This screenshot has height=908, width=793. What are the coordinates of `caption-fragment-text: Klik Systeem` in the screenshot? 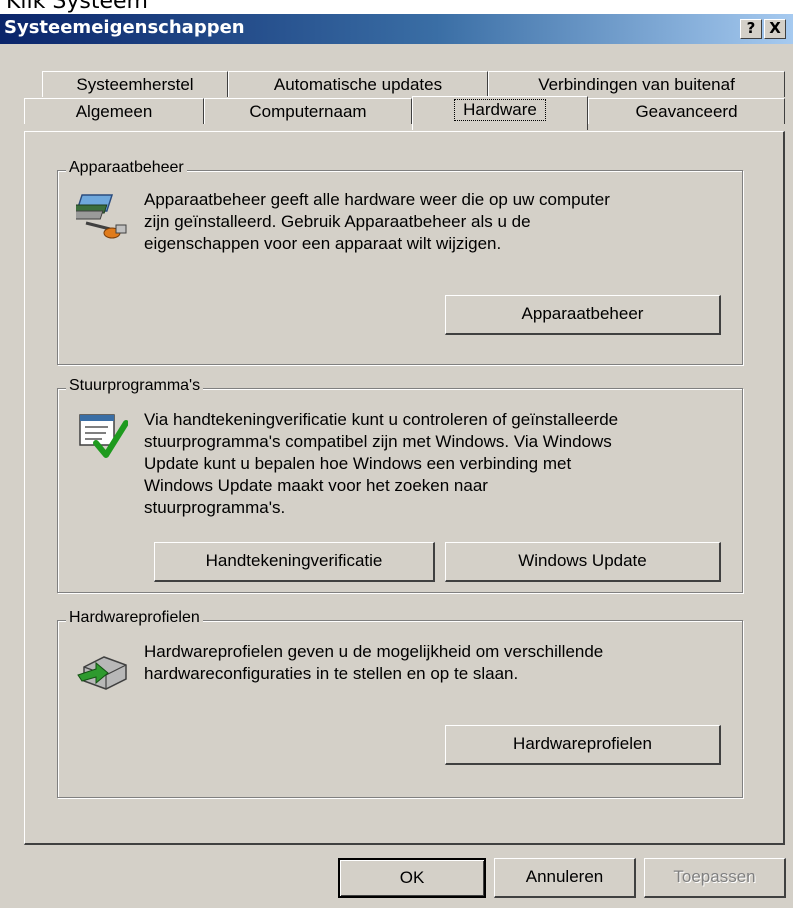 It's located at (77, 7).